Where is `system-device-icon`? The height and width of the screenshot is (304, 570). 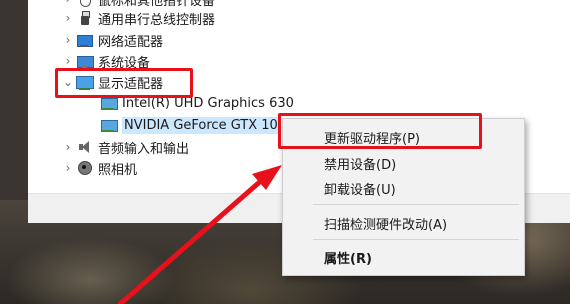
system-device-icon is located at coordinates (85, 61).